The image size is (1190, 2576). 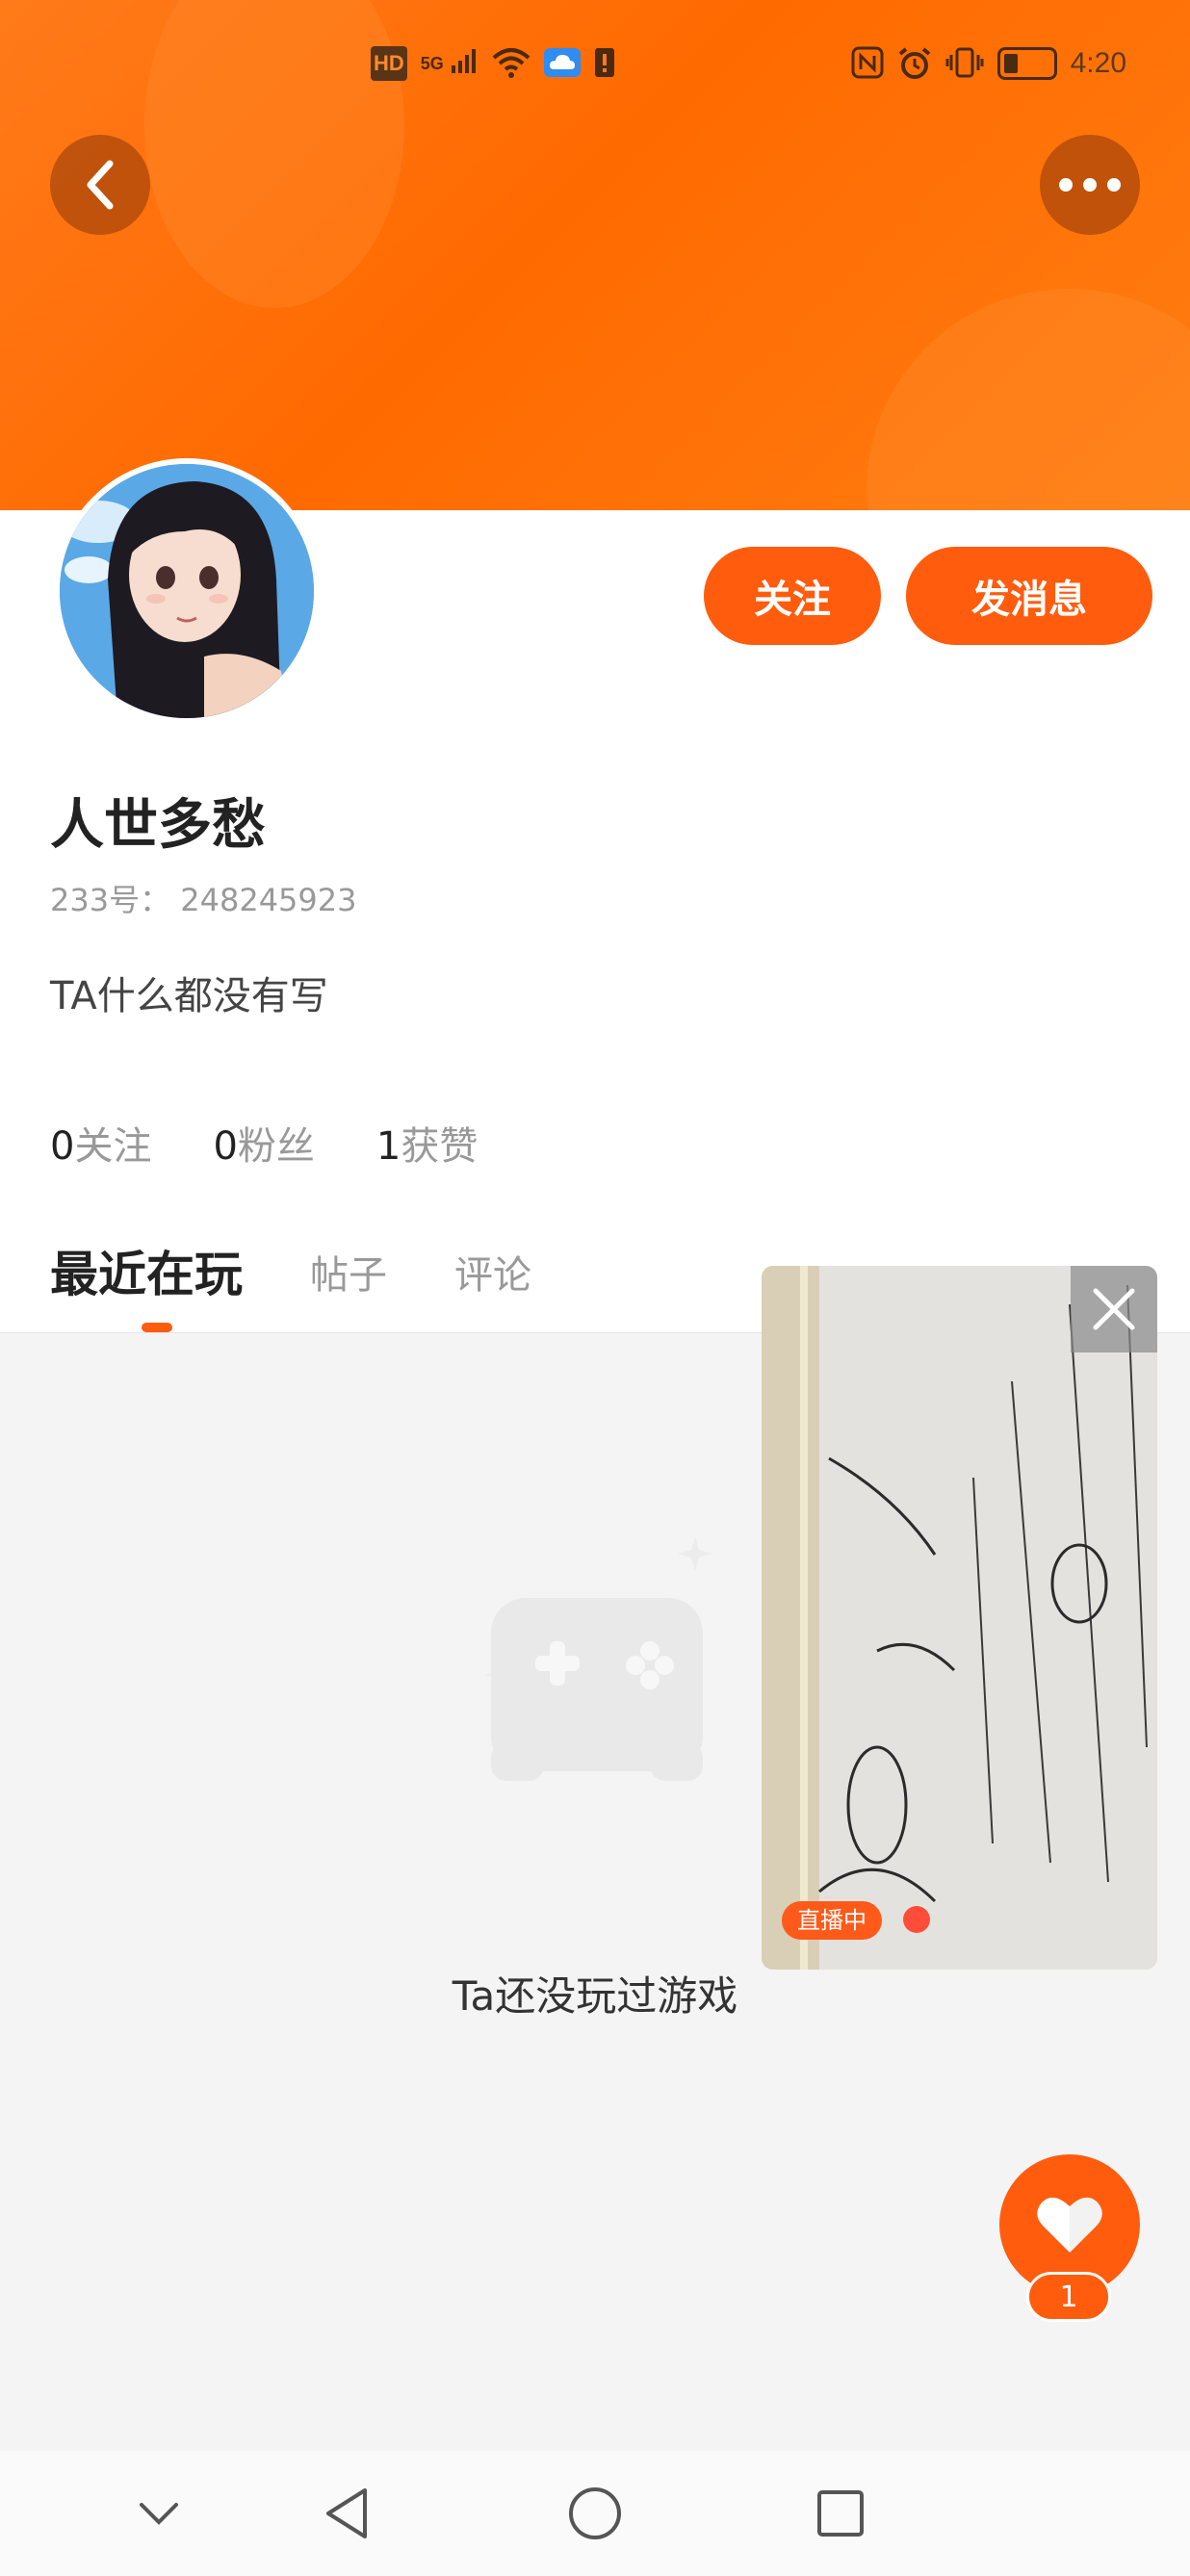 I want to click on system-home-button, so click(x=595, y=2513).